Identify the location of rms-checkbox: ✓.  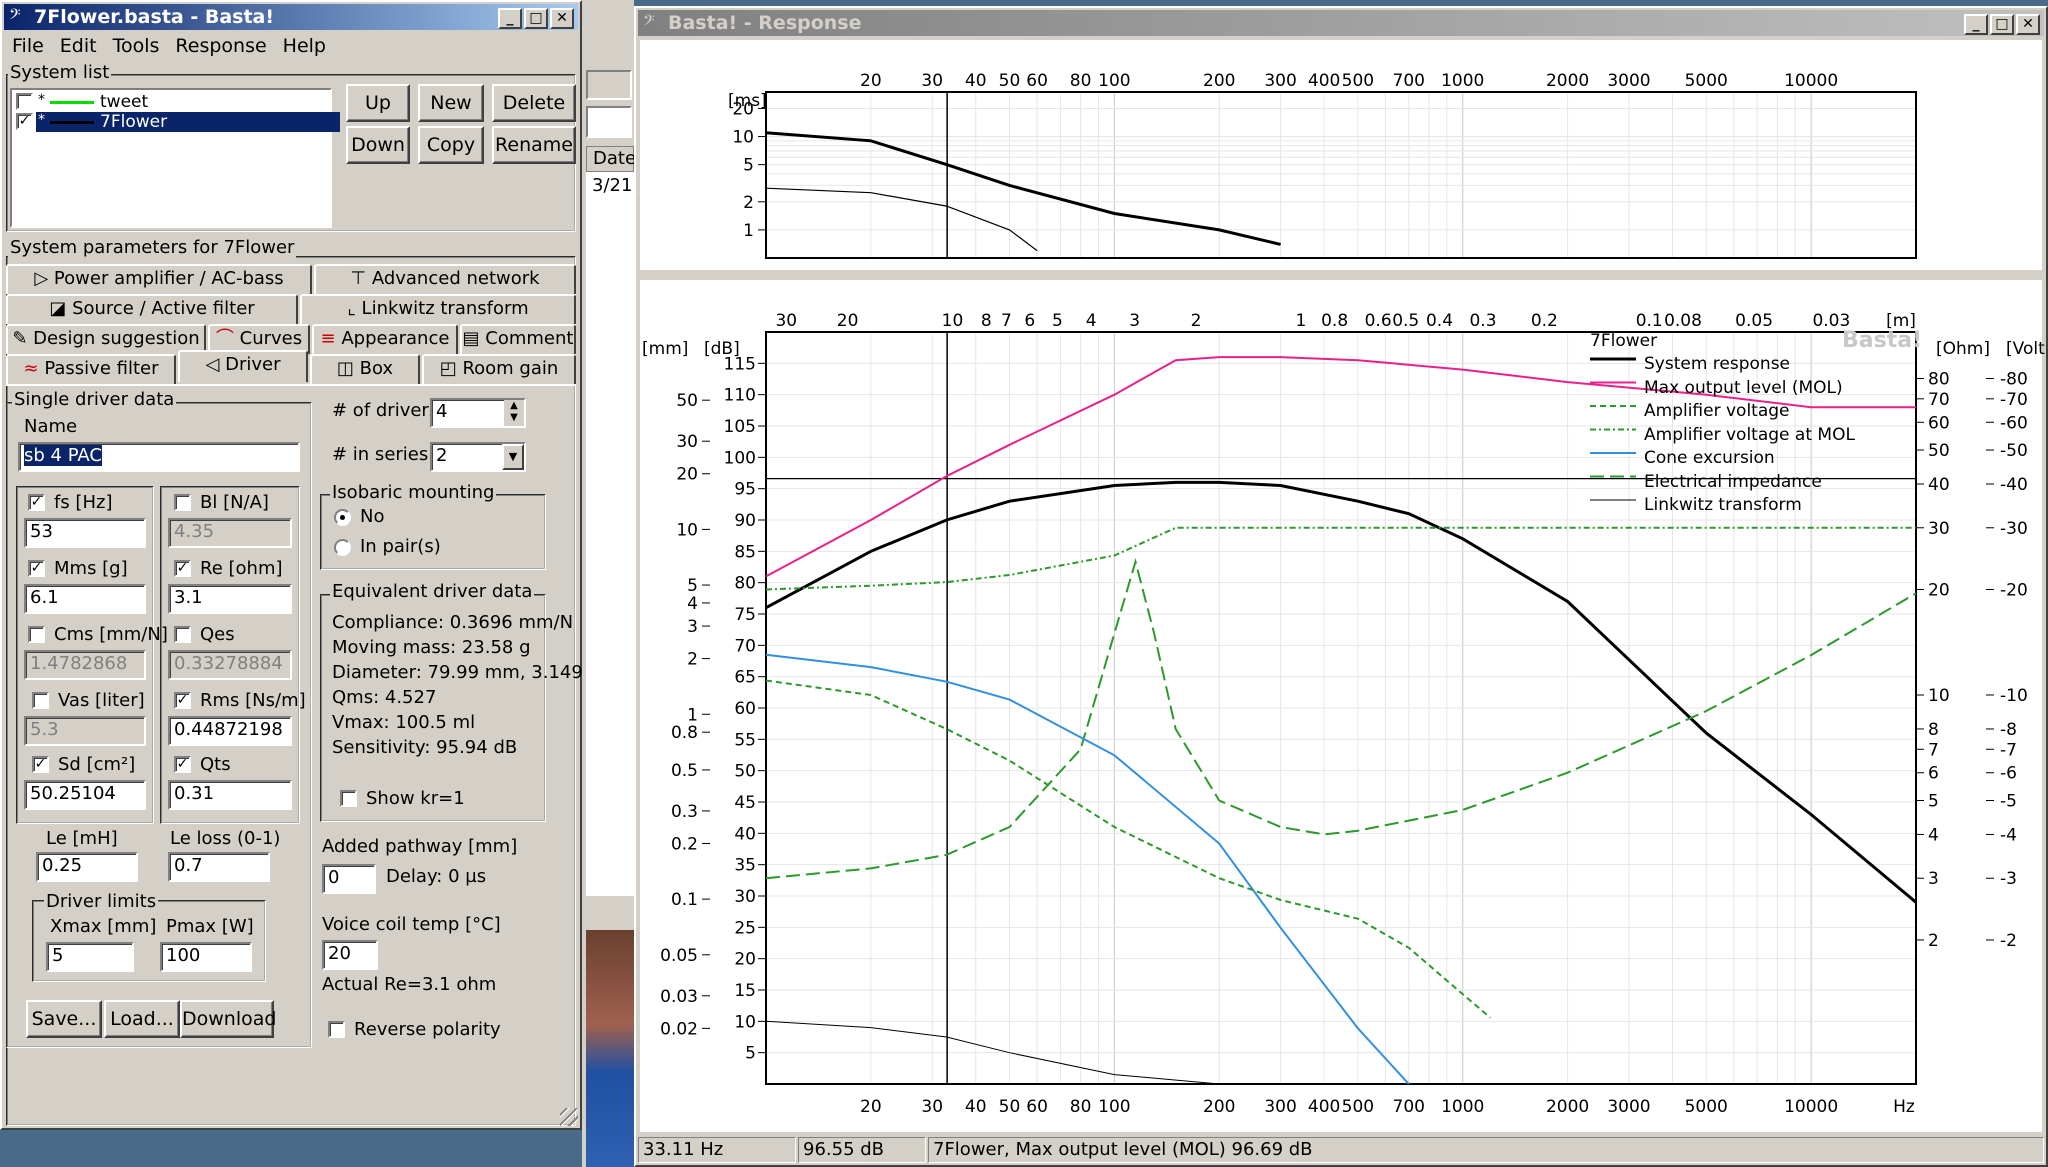
(182, 700).